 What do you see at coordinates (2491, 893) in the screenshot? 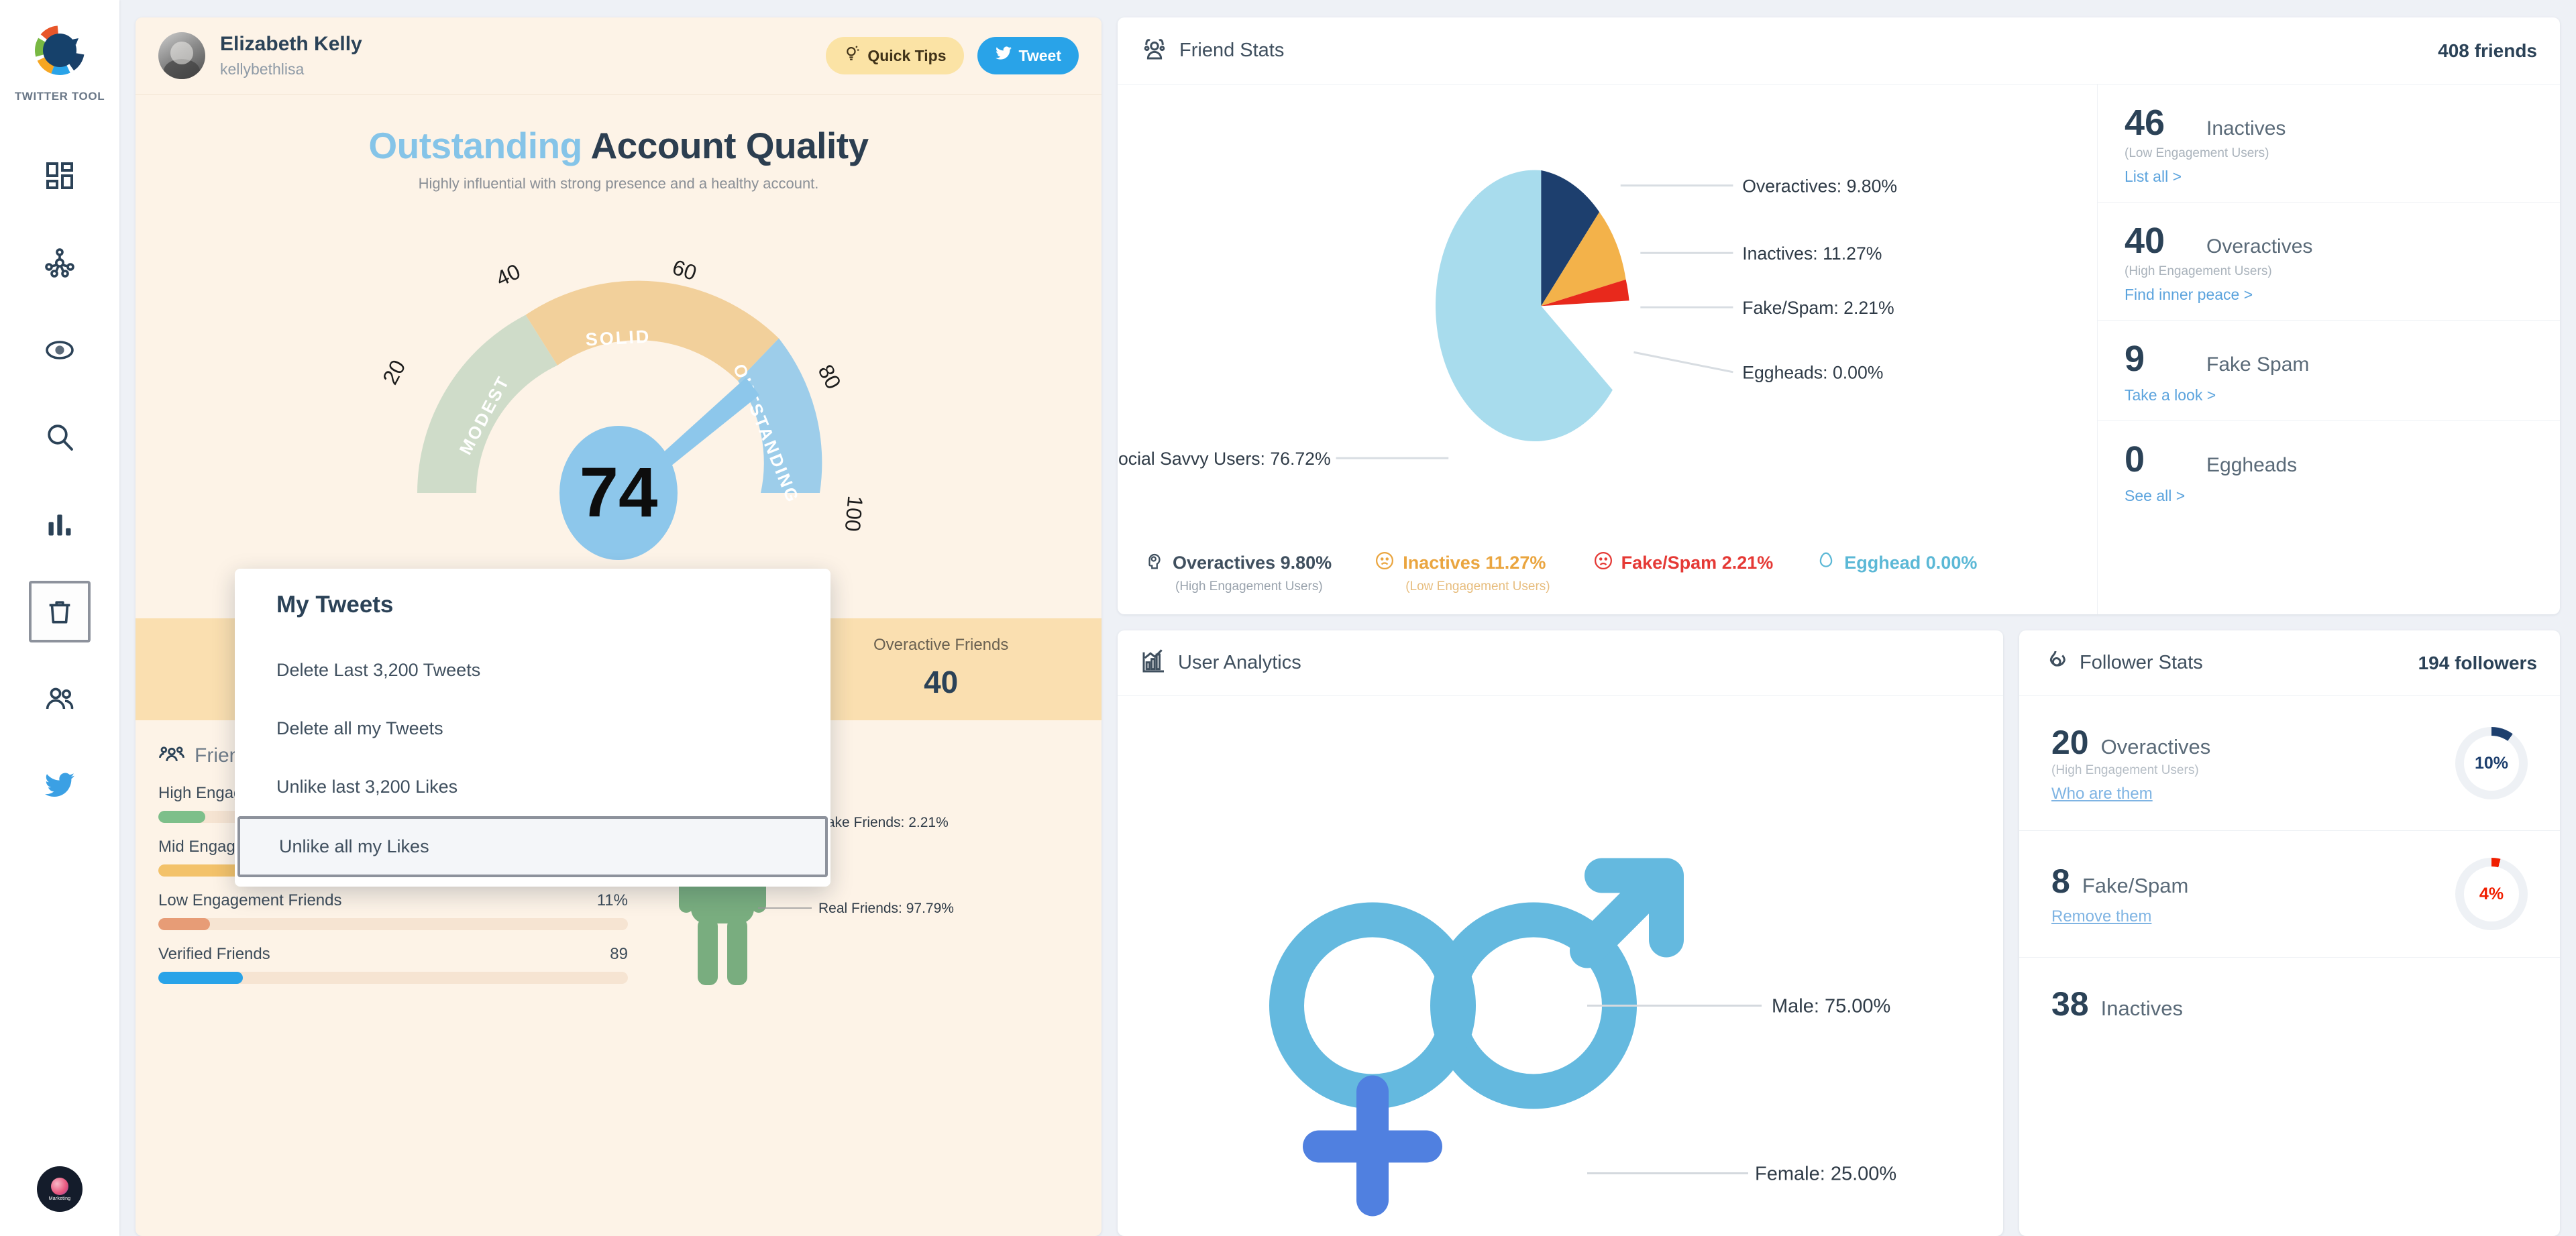
I see `donut-value: 4%` at bounding box center [2491, 893].